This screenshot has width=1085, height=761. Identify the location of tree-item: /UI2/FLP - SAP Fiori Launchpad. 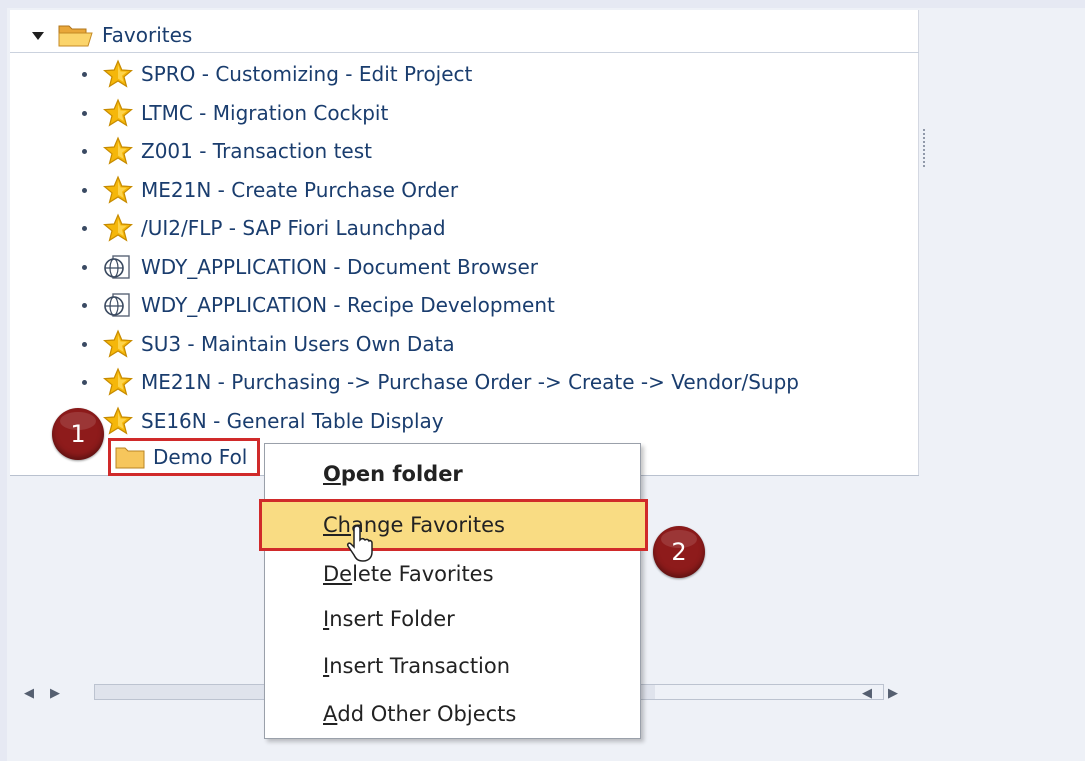
(264, 228).